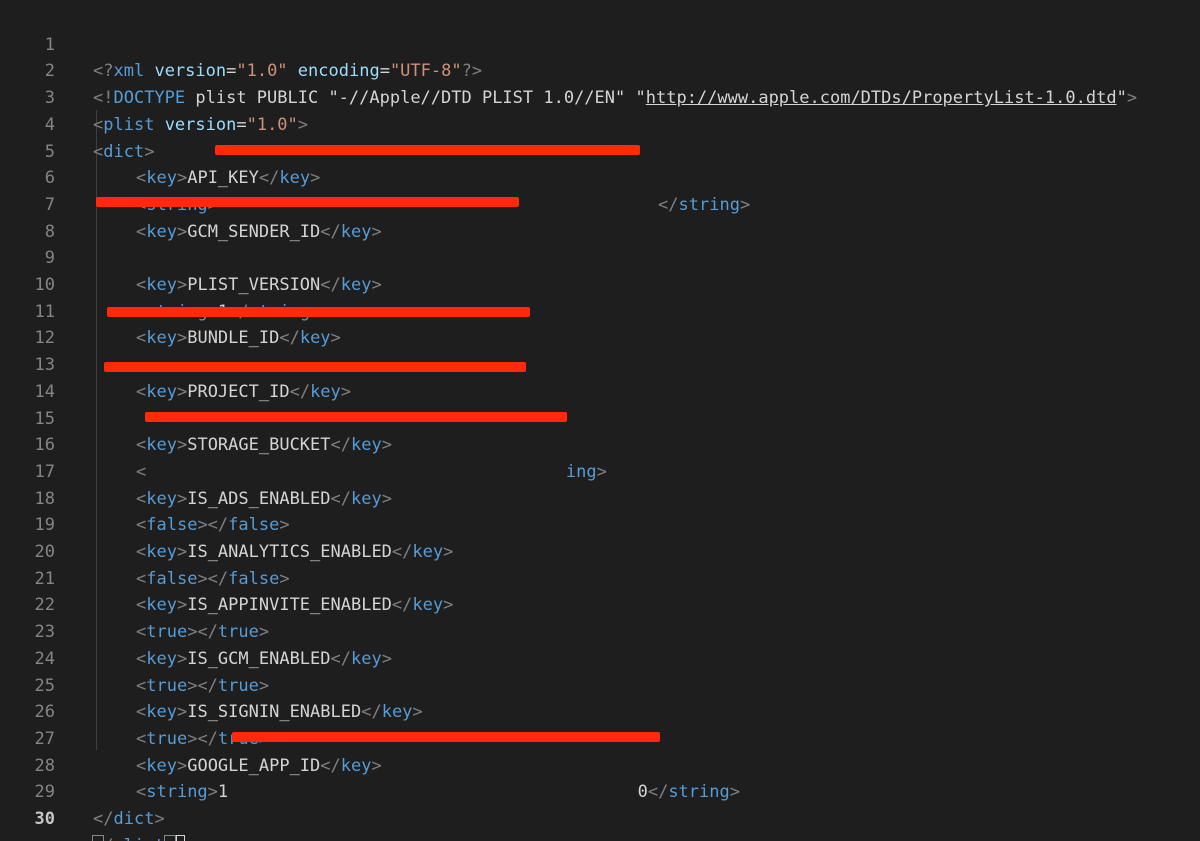  Describe the element at coordinates (44, 819) in the screenshot. I see `line-number-active: 30` at that location.